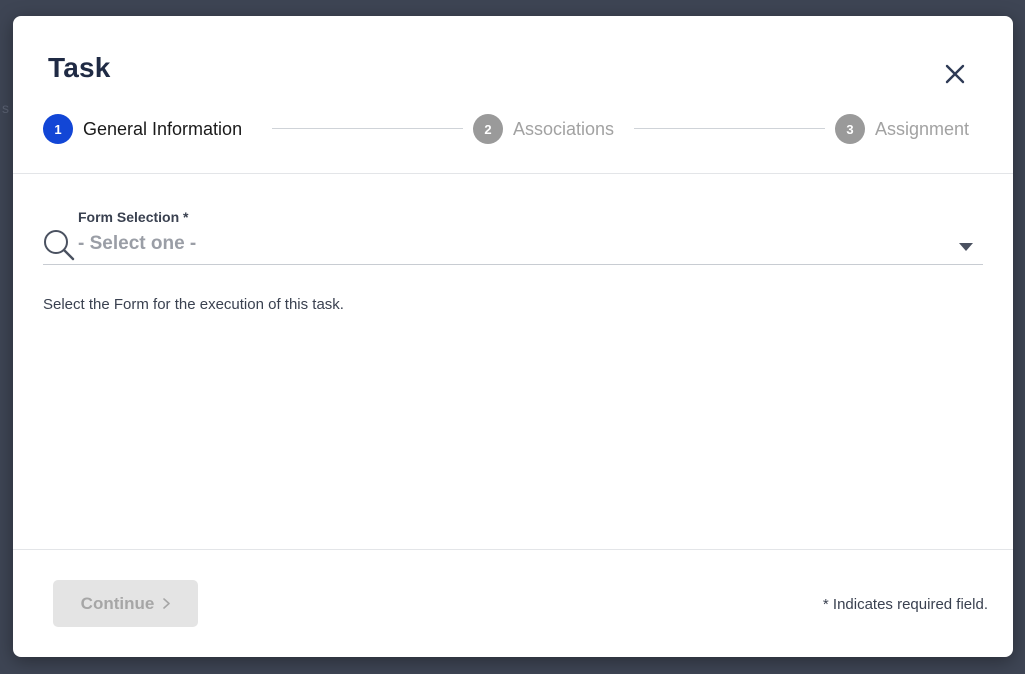 This screenshot has height=674, width=1025. Describe the element at coordinates (850, 129) in the screenshot. I see `step-3-number: 3` at that location.